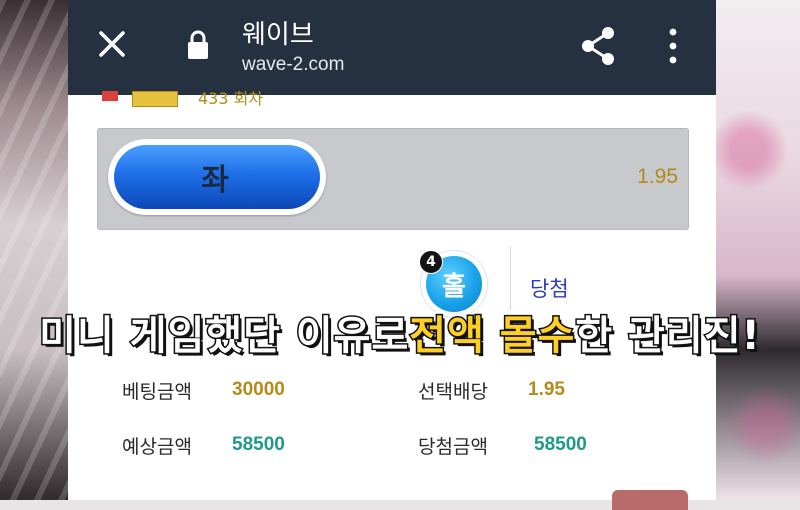  I want to click on banner-text-3: 한 관리진!, so click(667, 336).